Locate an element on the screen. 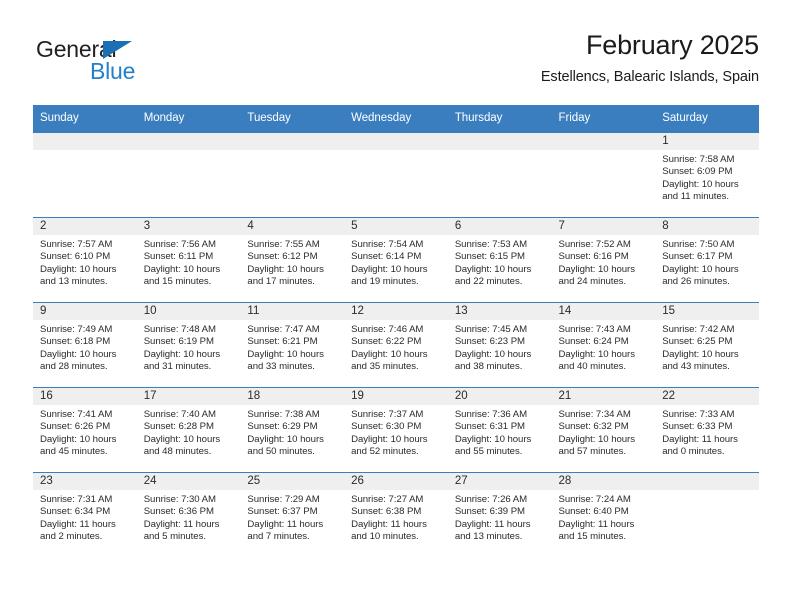 Image resolution: width=792 pixels, height=612 pixels. sunset-text: Sunset: 6:11 PM is located at coordinates (178, 257).